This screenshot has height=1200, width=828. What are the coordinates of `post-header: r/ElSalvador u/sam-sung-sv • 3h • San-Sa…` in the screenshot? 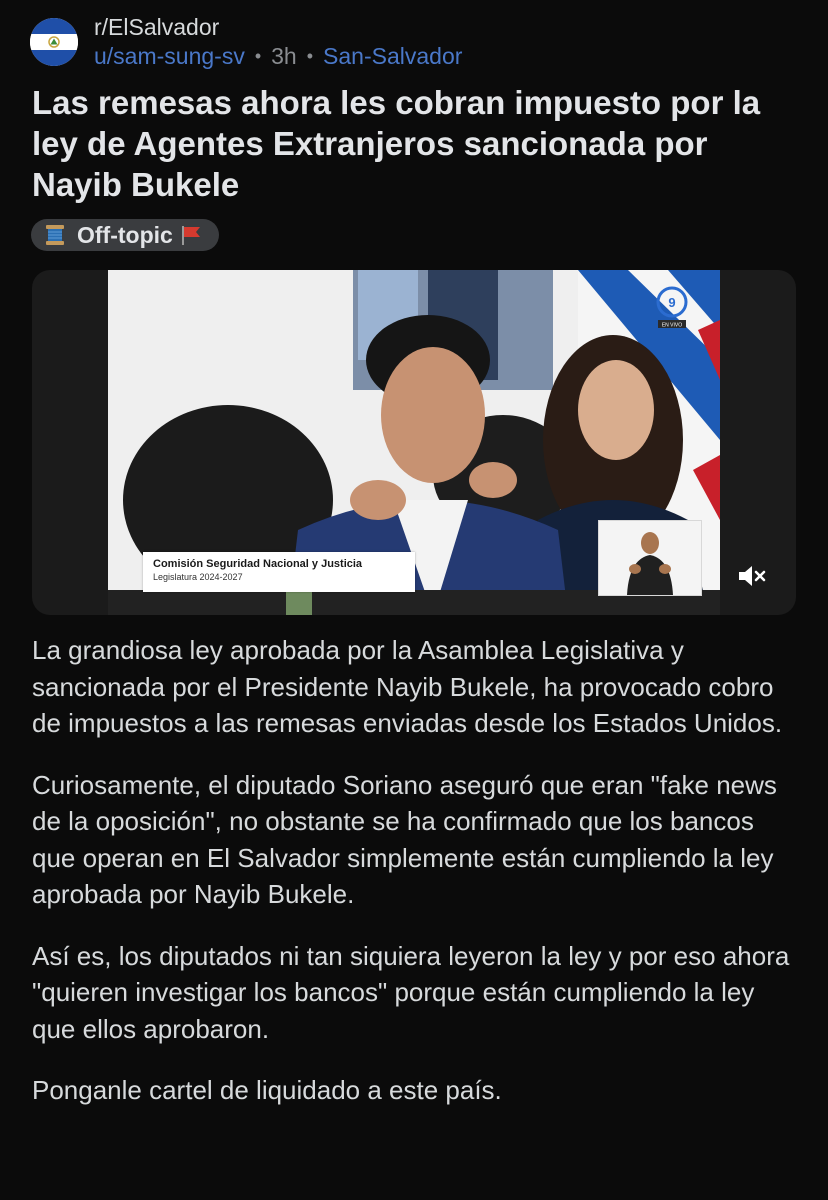 It's located at (246, 42).